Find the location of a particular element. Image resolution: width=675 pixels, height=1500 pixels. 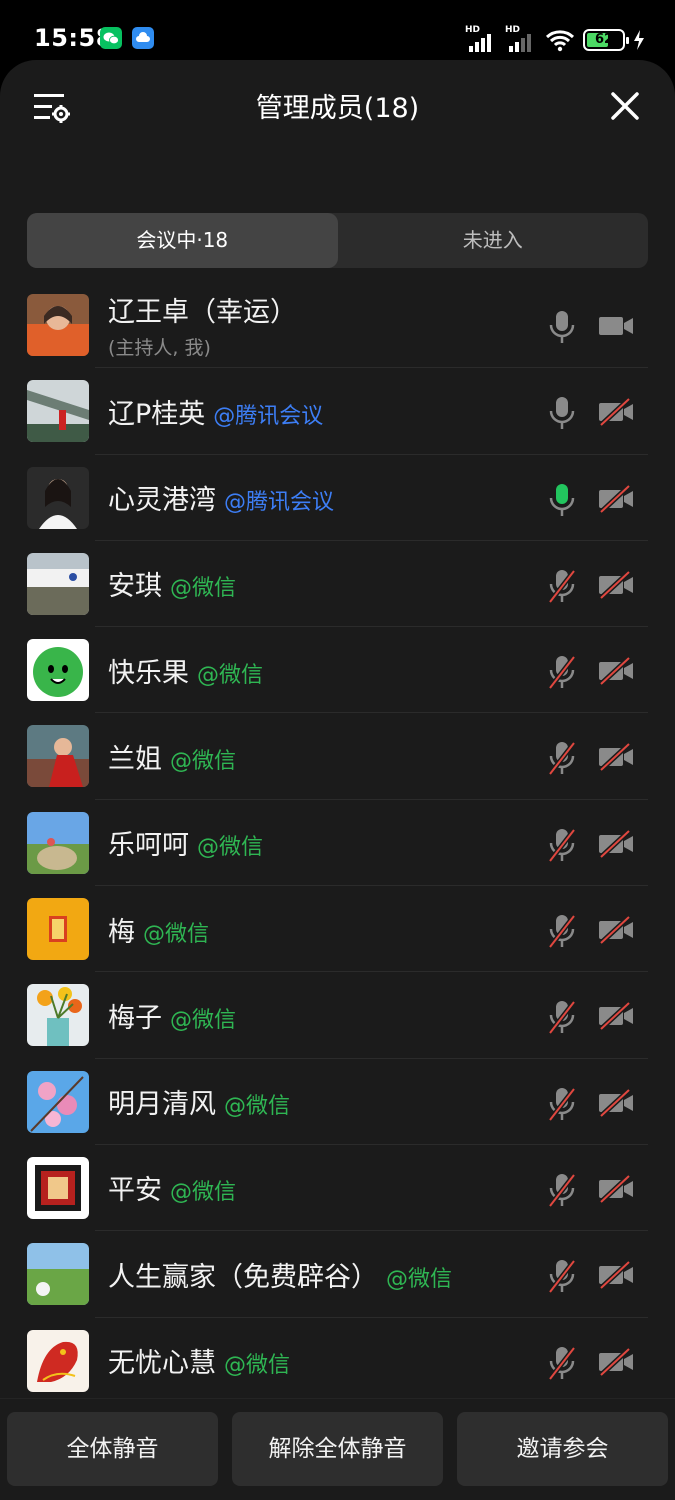

member-row: 乐呵呵 @微信 is located at coordinates (337, 843).